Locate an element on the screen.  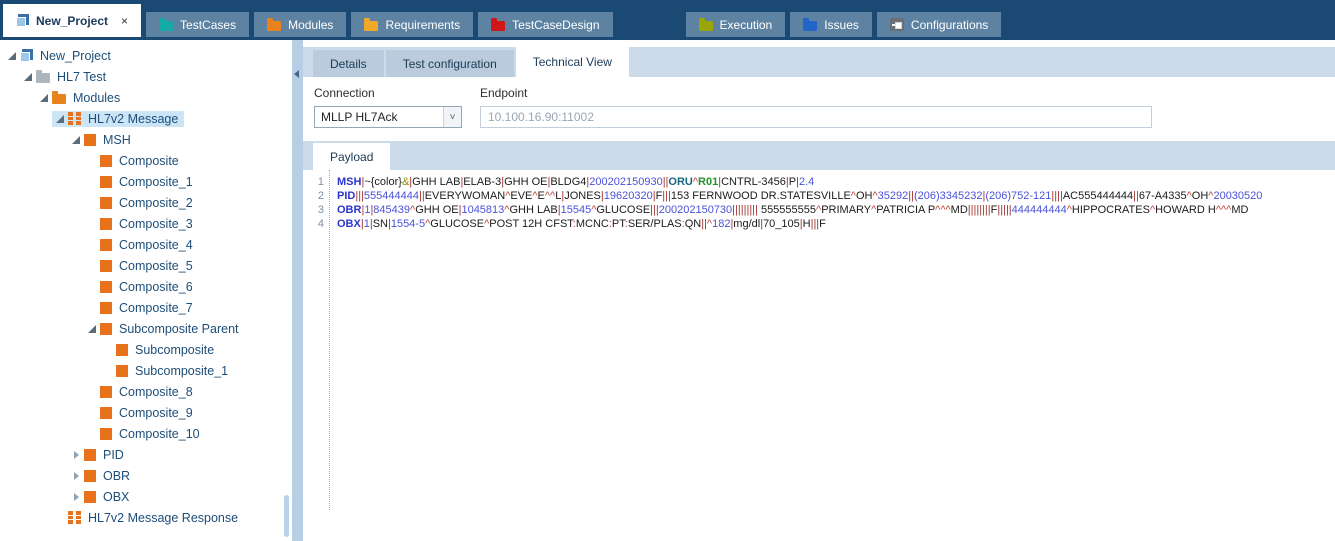
tree-item-composite-9: Composite_9 is located at coordinates (146, 412).